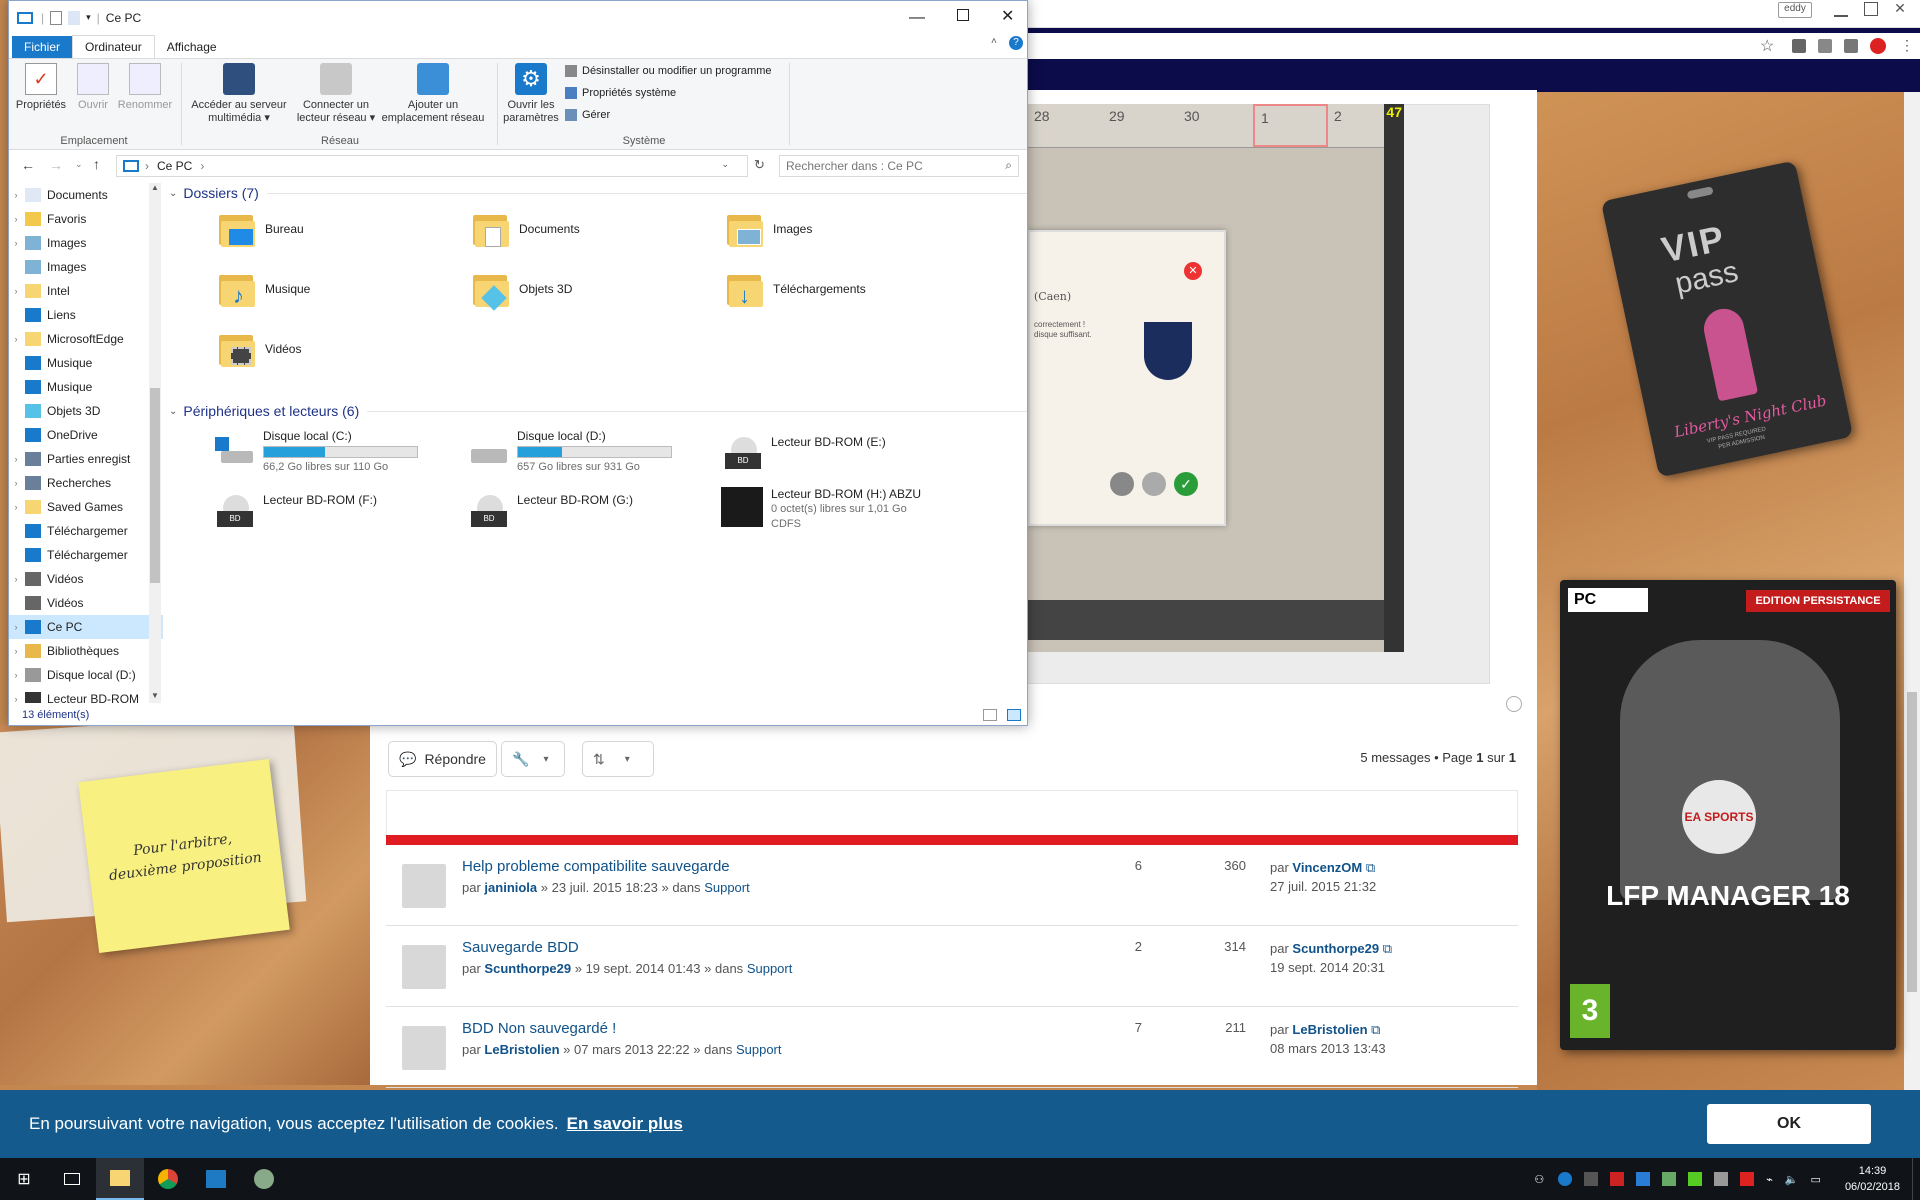 The image size is (1920, 1200). I want to click on scroll-to-top-icon, so click(1514, 704).